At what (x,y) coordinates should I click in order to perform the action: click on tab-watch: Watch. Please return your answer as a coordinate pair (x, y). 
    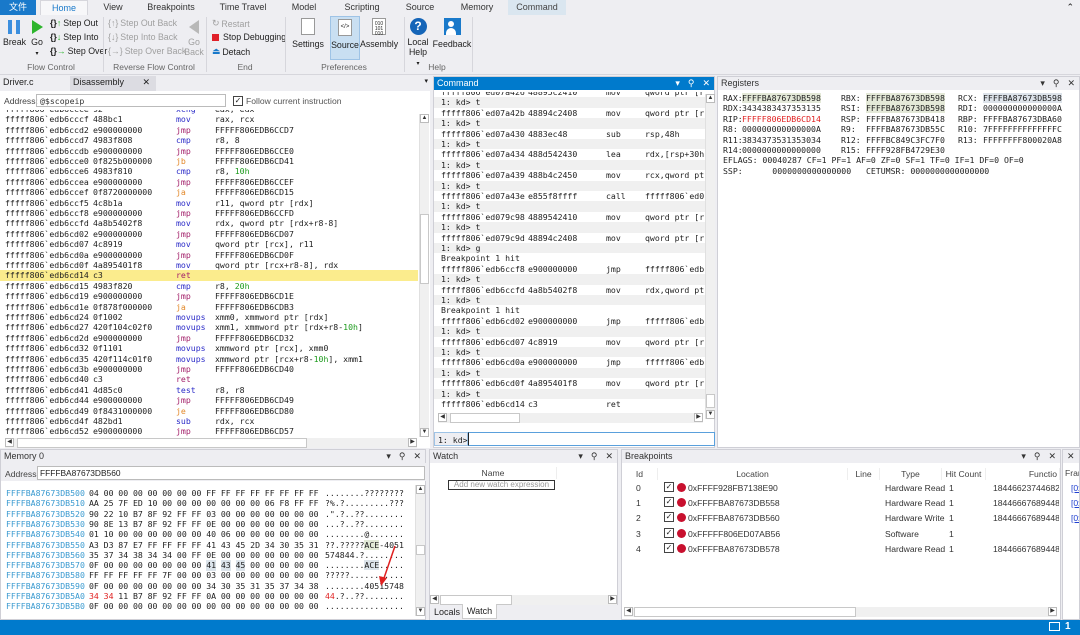
    Looking at the image, I should click on (480, 611).